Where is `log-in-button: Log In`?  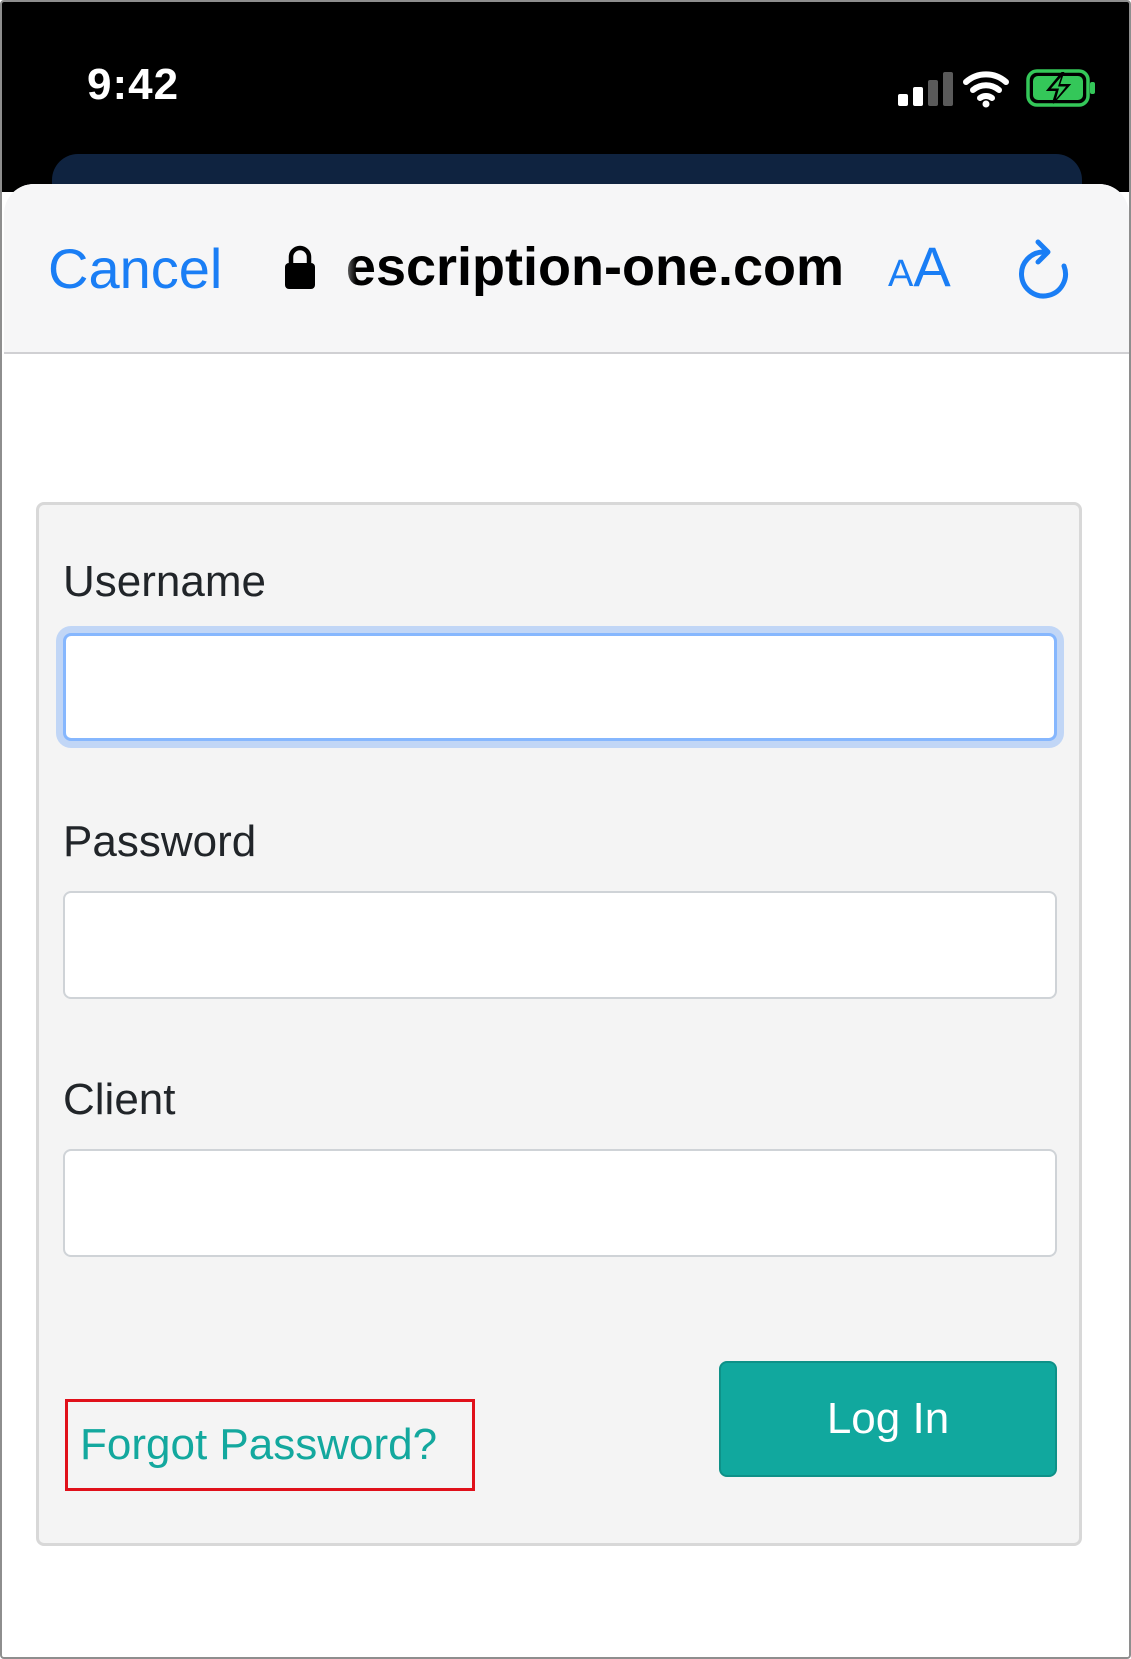
log-in-button: Log In is located at coordinates (888, 1419).